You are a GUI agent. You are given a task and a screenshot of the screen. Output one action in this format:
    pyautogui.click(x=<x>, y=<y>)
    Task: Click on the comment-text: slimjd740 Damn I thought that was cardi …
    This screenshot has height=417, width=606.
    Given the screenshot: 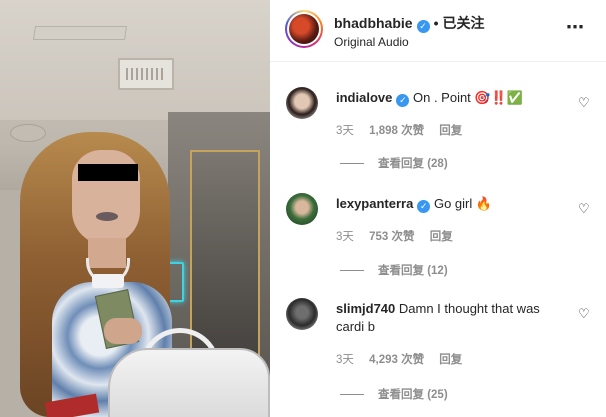 What is the action you would take?
    pyautogui.click(x=452, y=318)
    